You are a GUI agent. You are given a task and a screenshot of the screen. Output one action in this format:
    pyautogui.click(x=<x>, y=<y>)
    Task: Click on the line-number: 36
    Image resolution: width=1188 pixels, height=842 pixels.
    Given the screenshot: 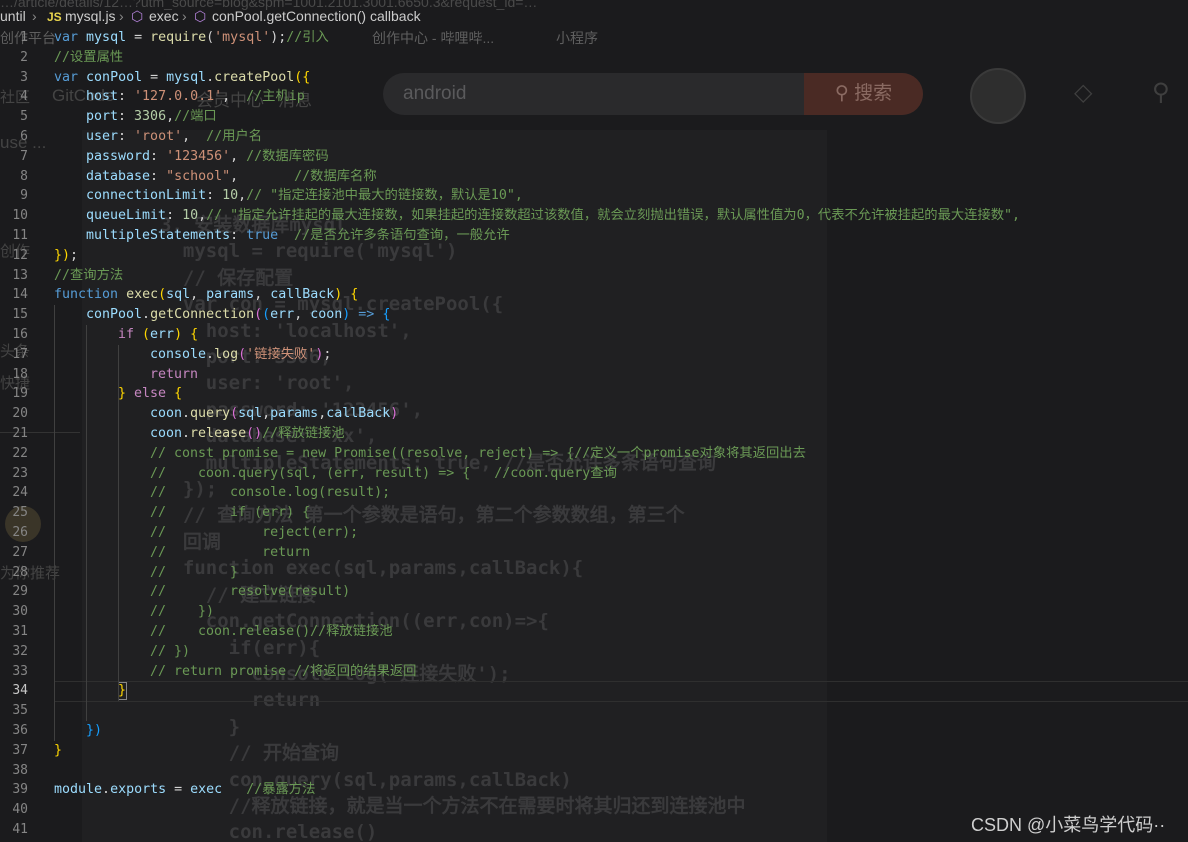 What is the action you would take?
    pyautogui.click(x=20, y=730)
    